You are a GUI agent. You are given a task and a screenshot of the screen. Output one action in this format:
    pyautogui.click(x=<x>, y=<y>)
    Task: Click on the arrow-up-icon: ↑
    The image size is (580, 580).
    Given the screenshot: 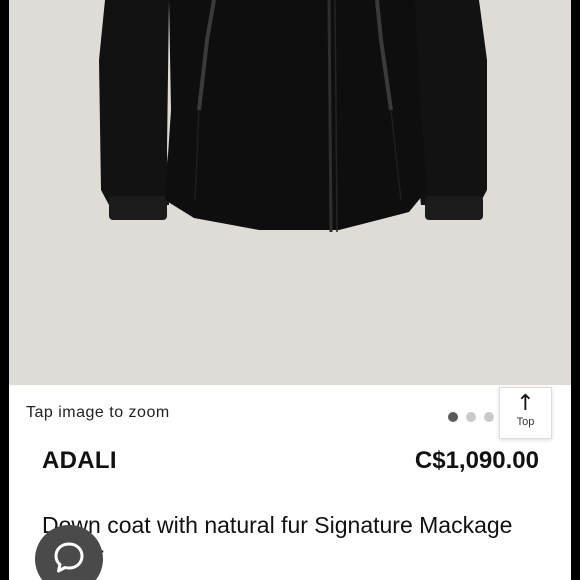 What is the action you would take?
    pyautogui.click(x=525, y=403)
    